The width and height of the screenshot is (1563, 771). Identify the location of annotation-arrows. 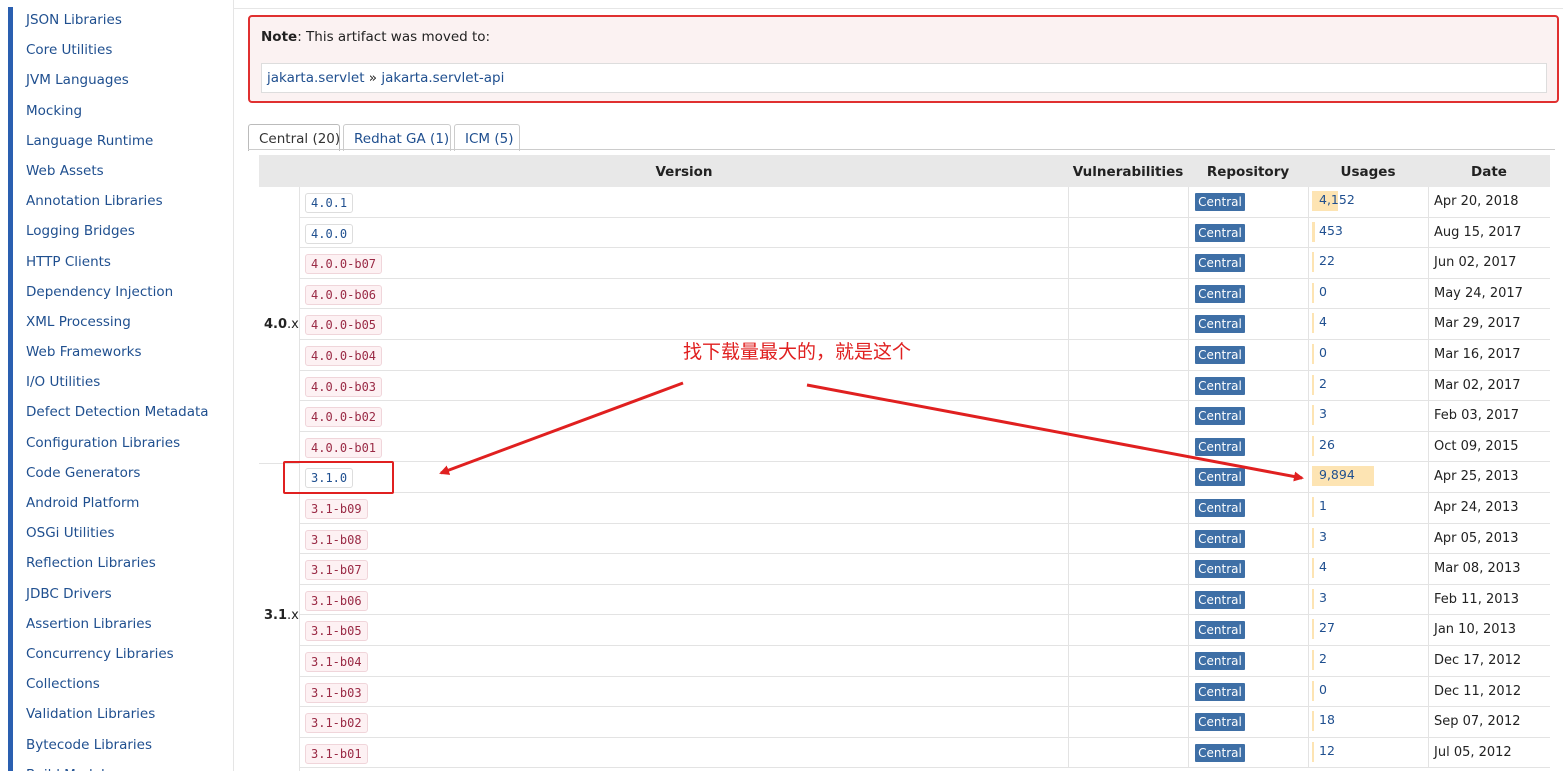
(871, 431).